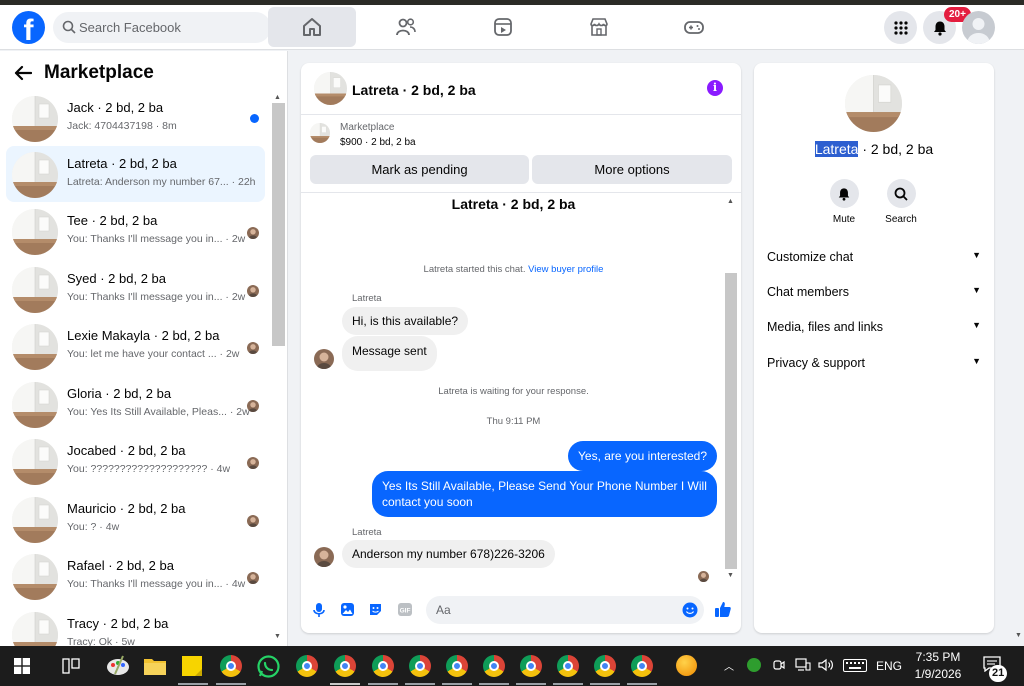  Describe the element at coordinates (844, 219) in the screenshot. I see `mute-label: Mute` at that location.